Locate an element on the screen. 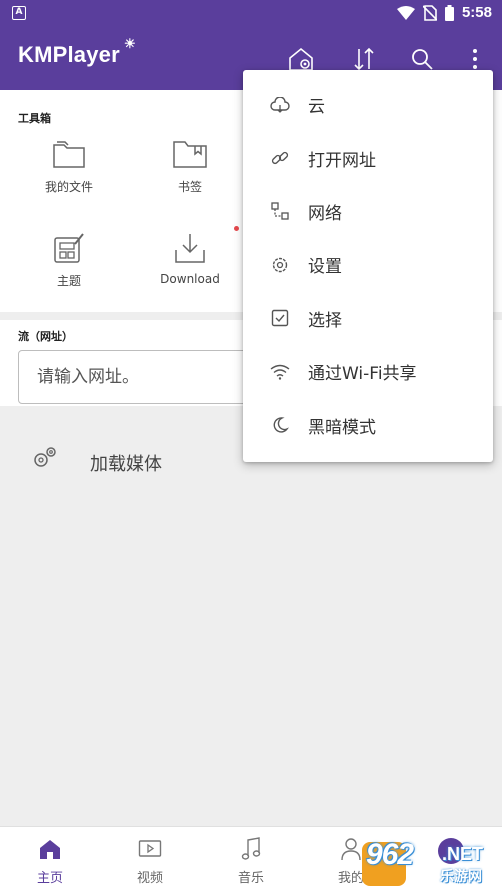 This screenshot has width=502, height=892. tool-label: 主题 is located at coordinates (68, 281).